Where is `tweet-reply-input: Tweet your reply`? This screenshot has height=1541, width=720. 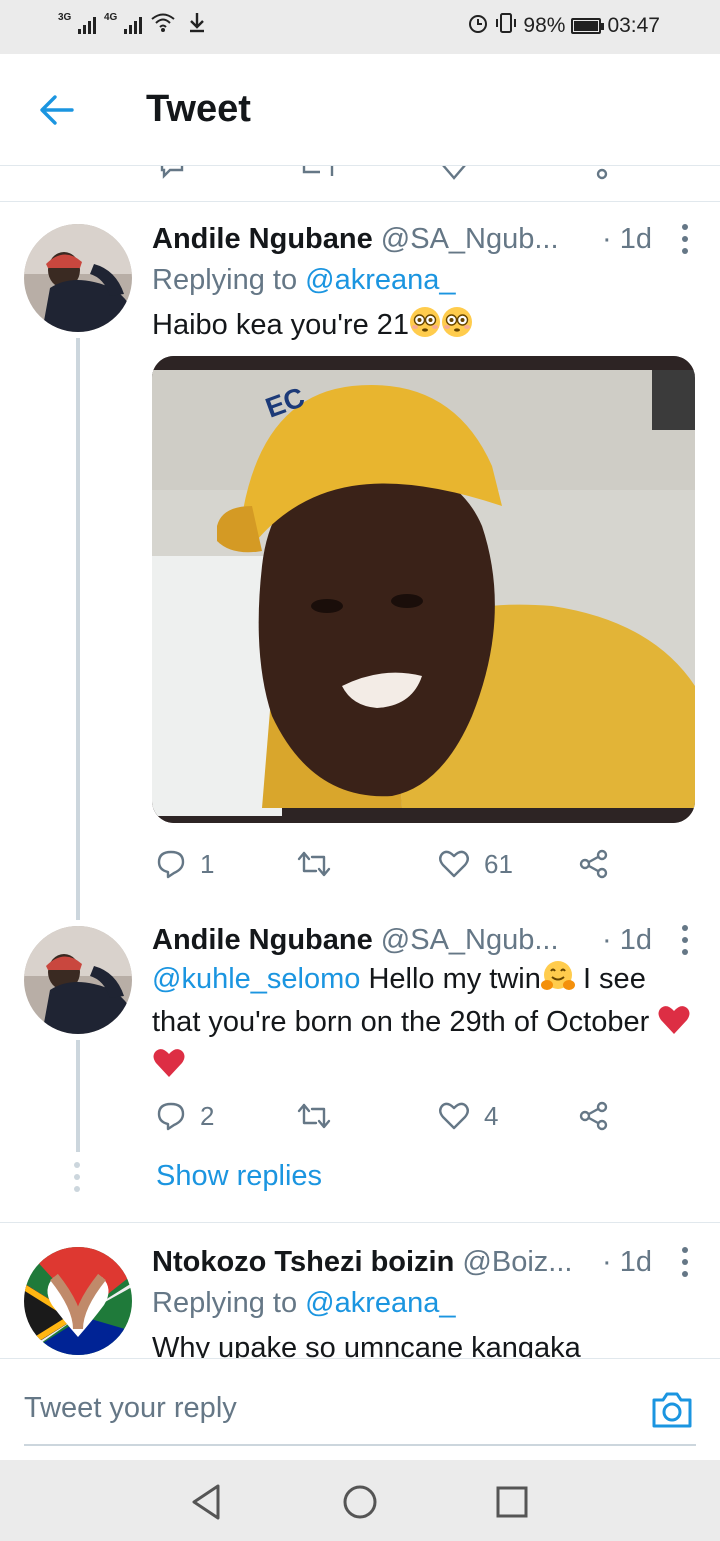 tweet-reply-input: Tweet your reply is located at coordinates (360, 1407).